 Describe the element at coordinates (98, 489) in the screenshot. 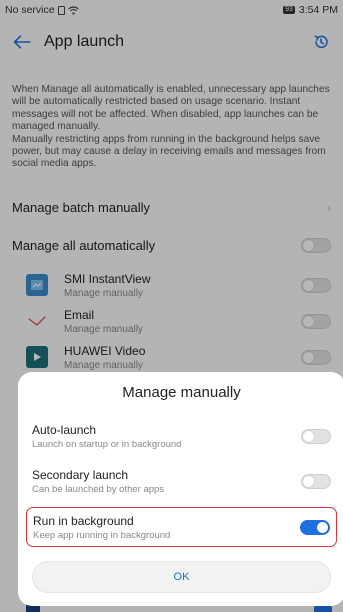

I see `option-subtitle: Can be launched by other apps` at that location.